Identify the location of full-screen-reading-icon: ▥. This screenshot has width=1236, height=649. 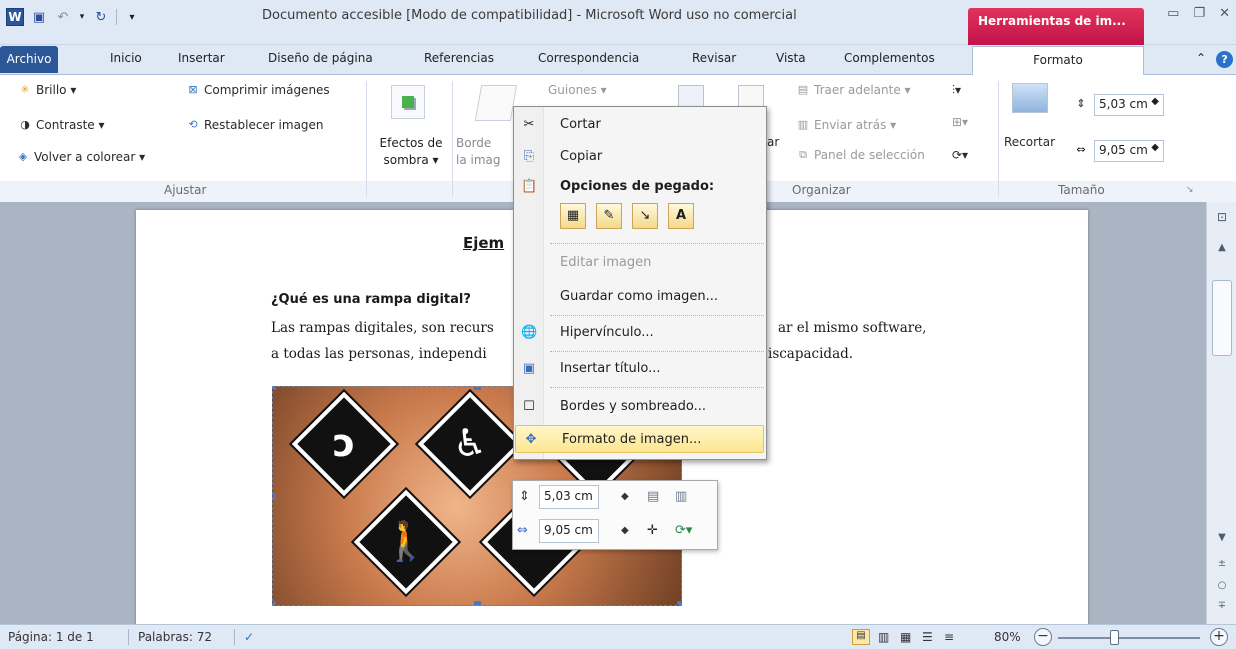
(883, 637).